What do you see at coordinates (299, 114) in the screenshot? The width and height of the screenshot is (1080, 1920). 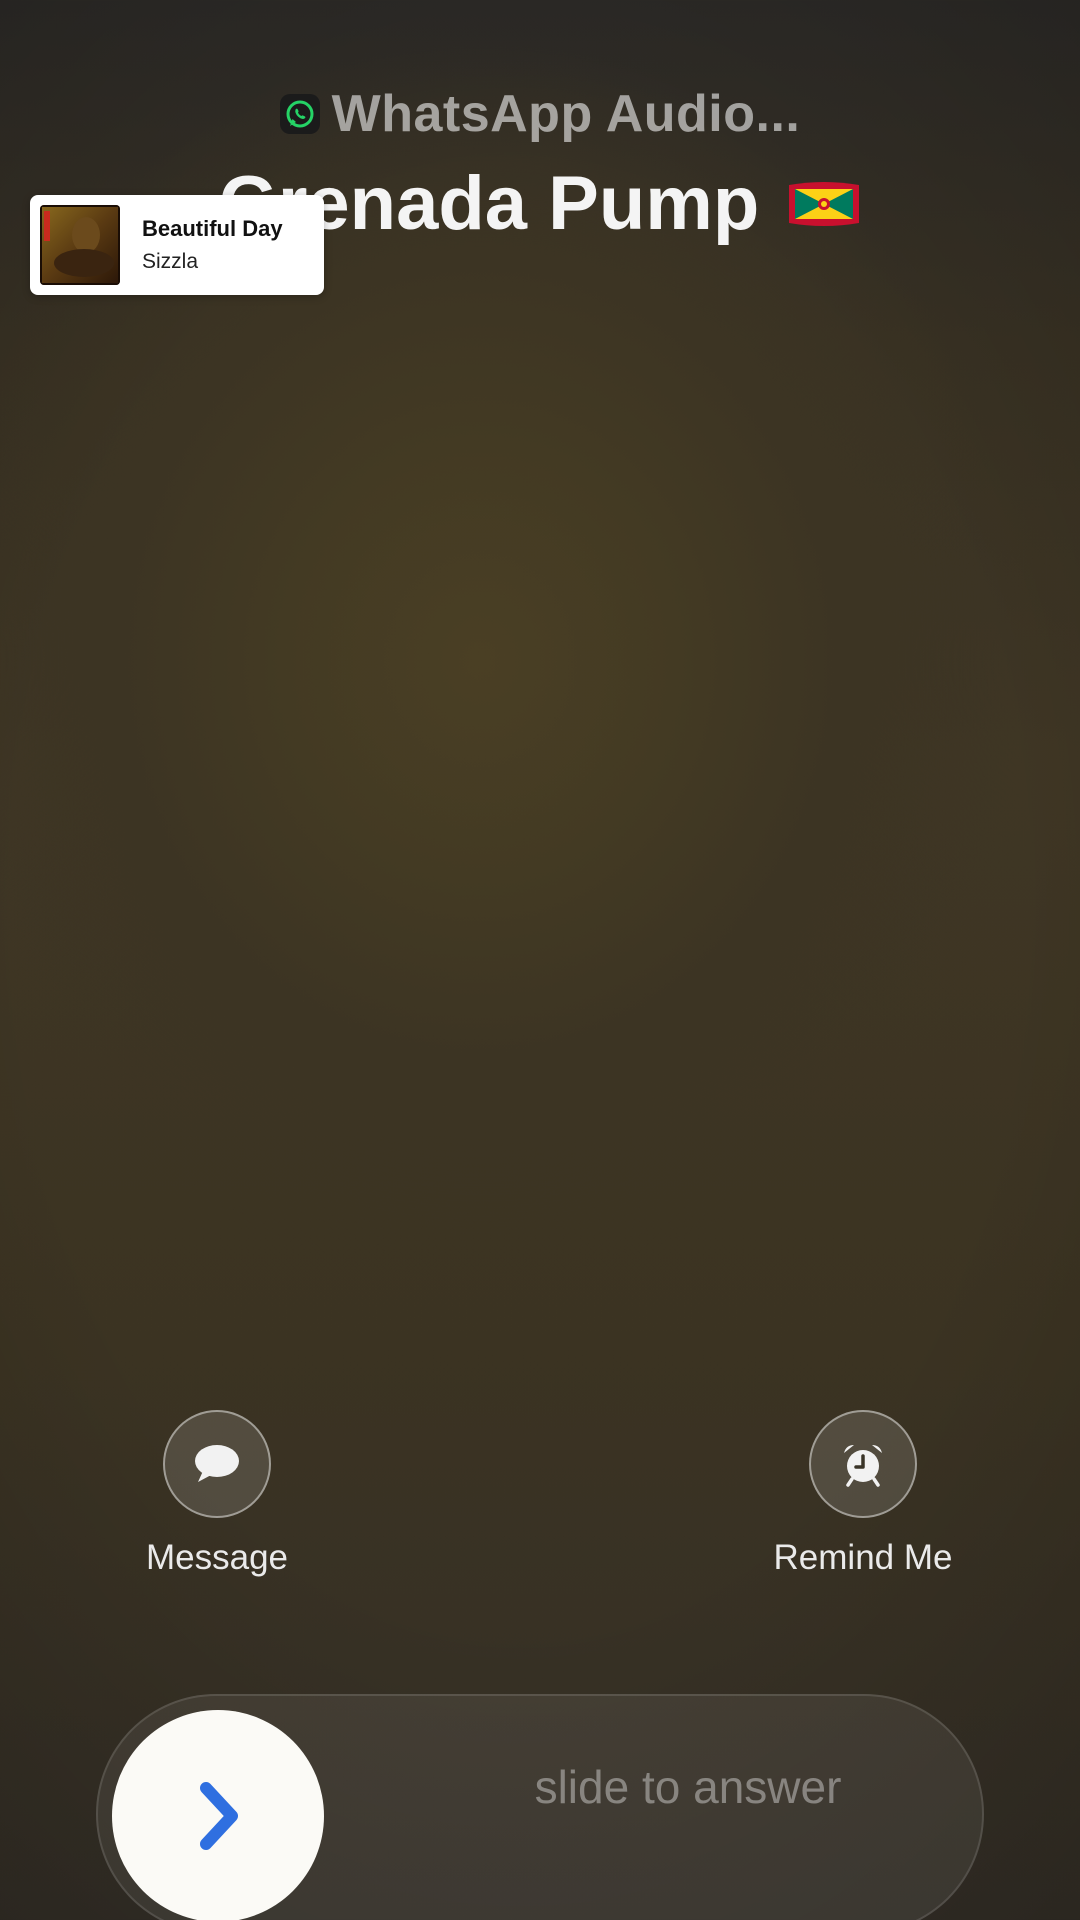 I see `whatsapp-icon` at bounding box center [299, 114].